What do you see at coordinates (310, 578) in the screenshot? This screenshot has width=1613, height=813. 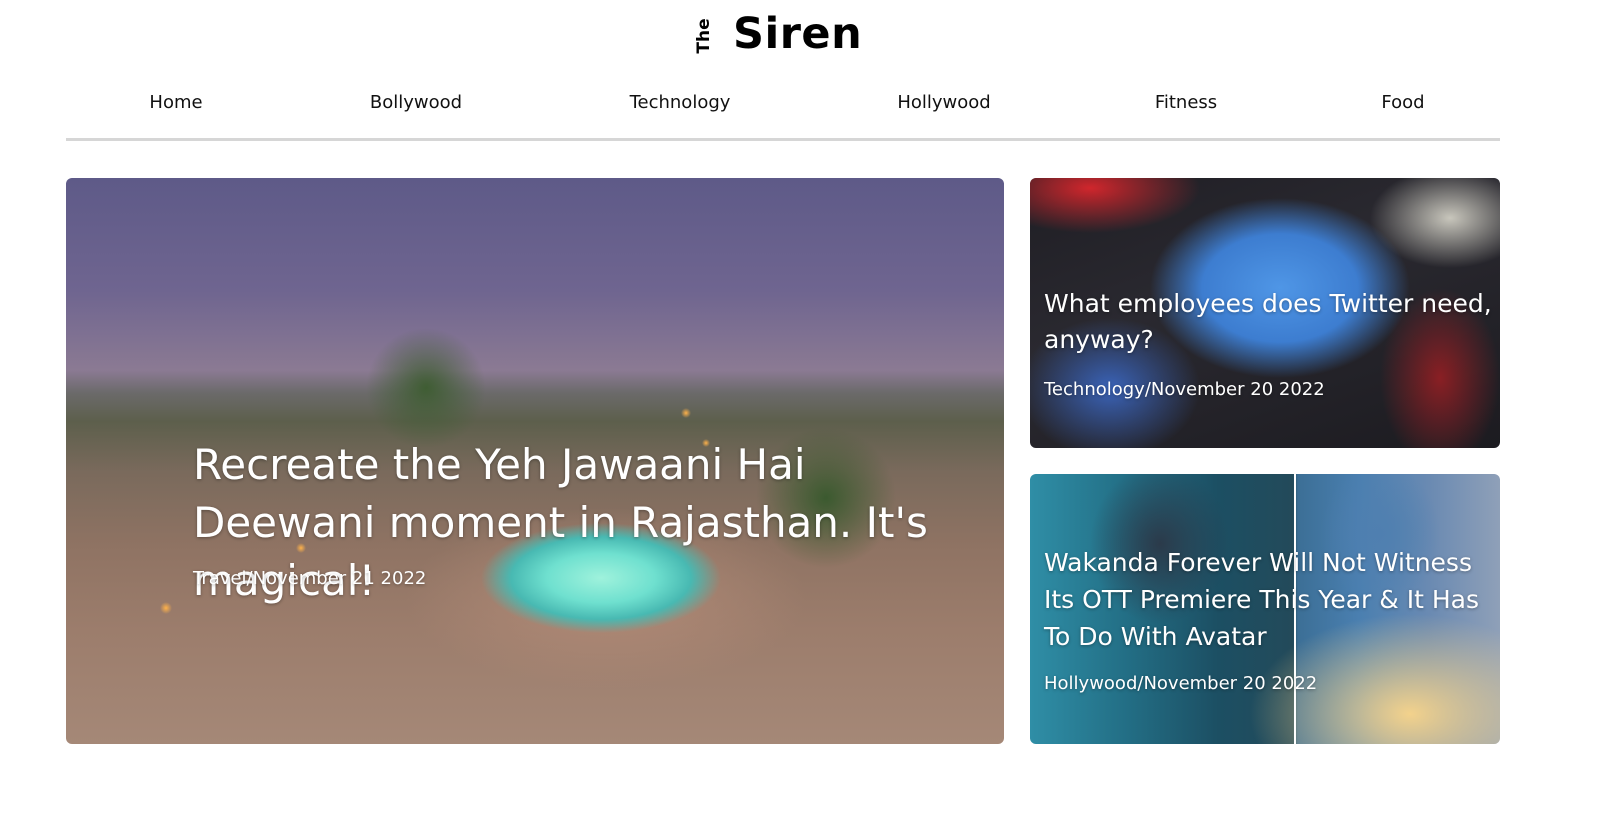 I see `featured-article-meta: Travel/November 21 2022` at bounding box center [310, 578].